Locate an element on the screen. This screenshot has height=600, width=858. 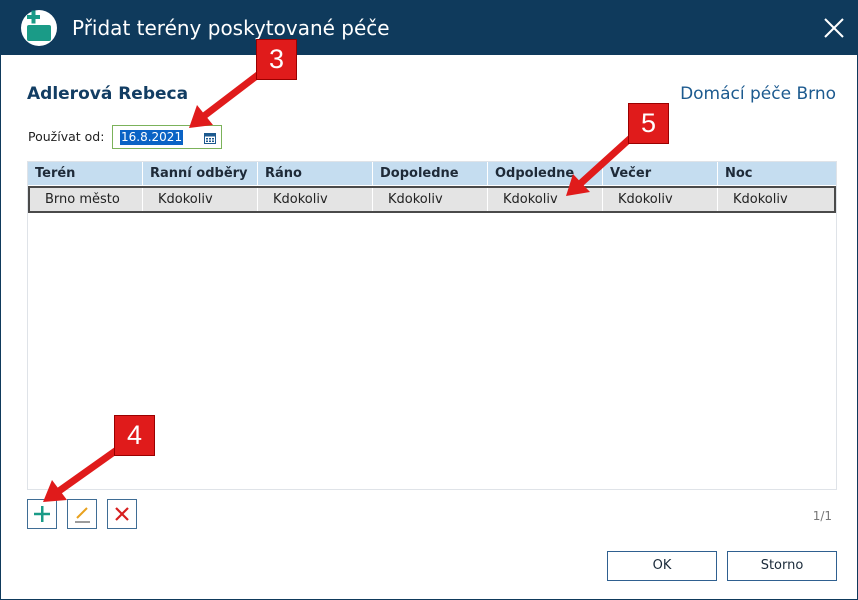
column-header-dopoledne: Dopoledne is located at coordinates (430, 173).